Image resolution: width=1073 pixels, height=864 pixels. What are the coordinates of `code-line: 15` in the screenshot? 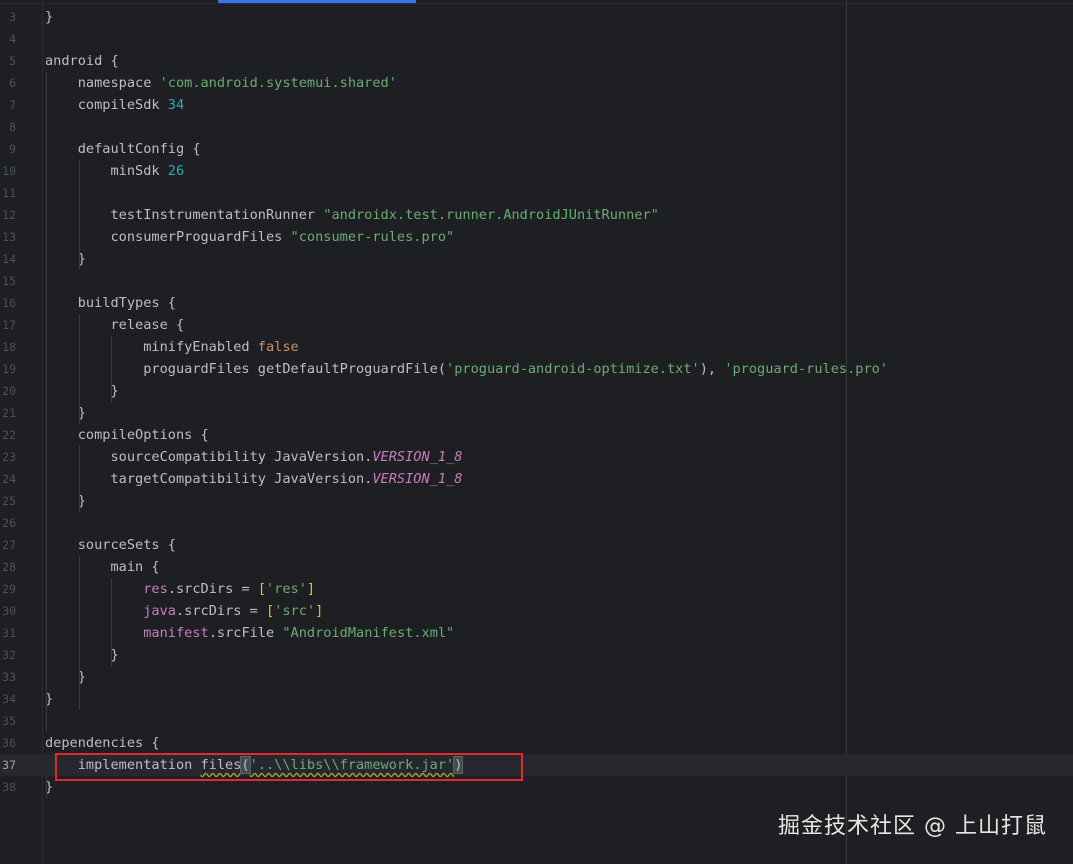 It's located at (536, 281).